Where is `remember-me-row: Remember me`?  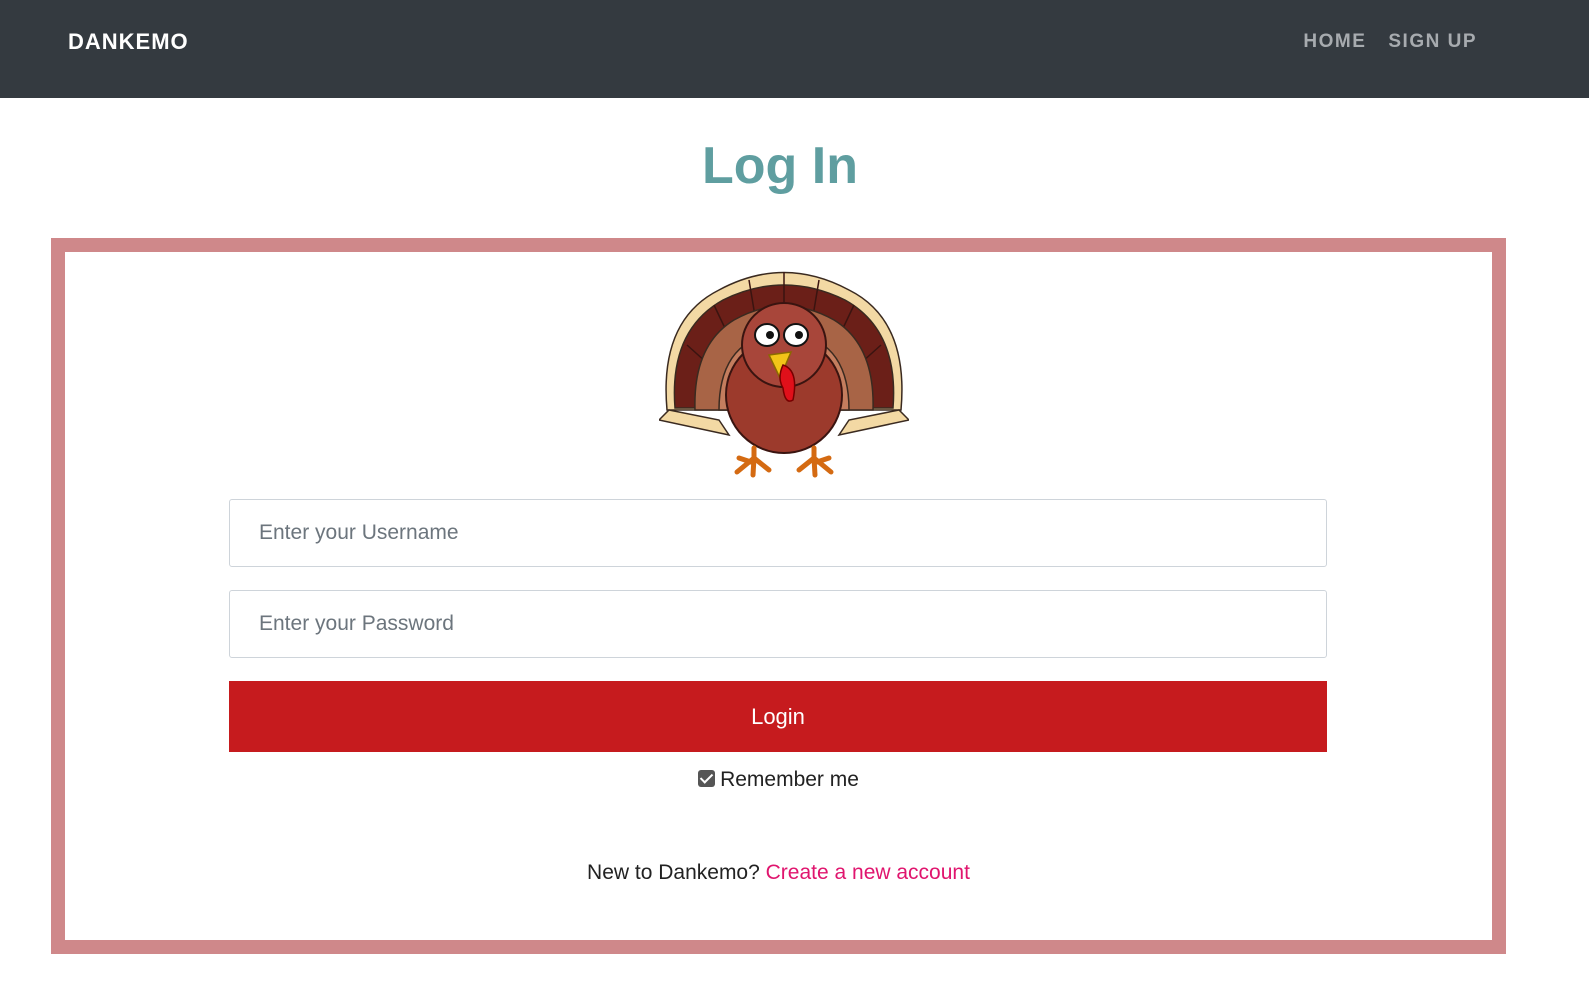 remember-me-row: Remember me is located at coordinates (778, 780).